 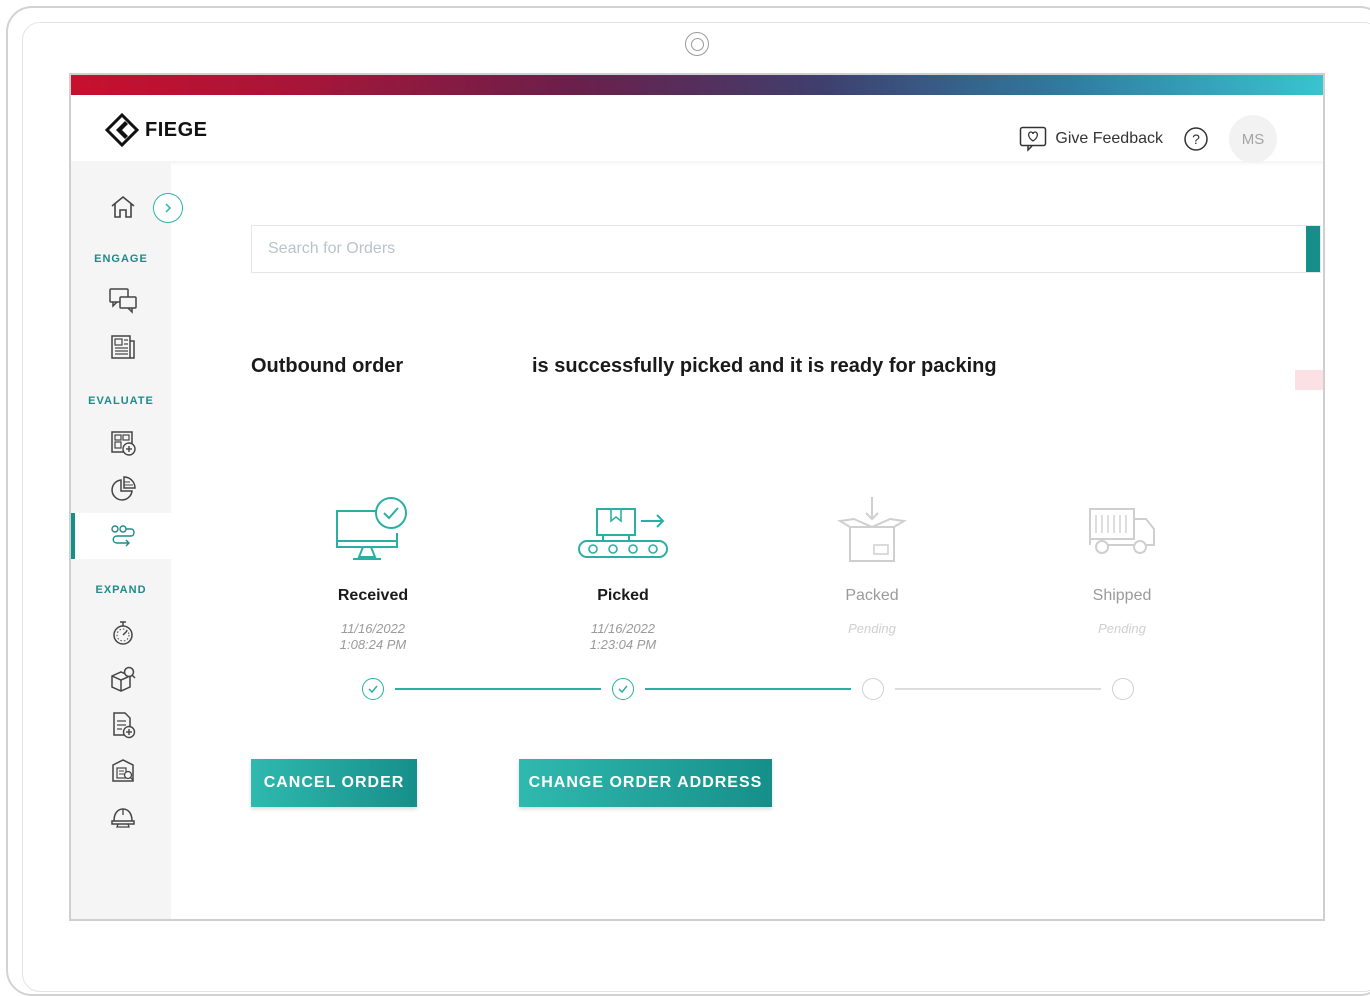 I want to click on step-shipped-dot, so click(x=1123, y=689).